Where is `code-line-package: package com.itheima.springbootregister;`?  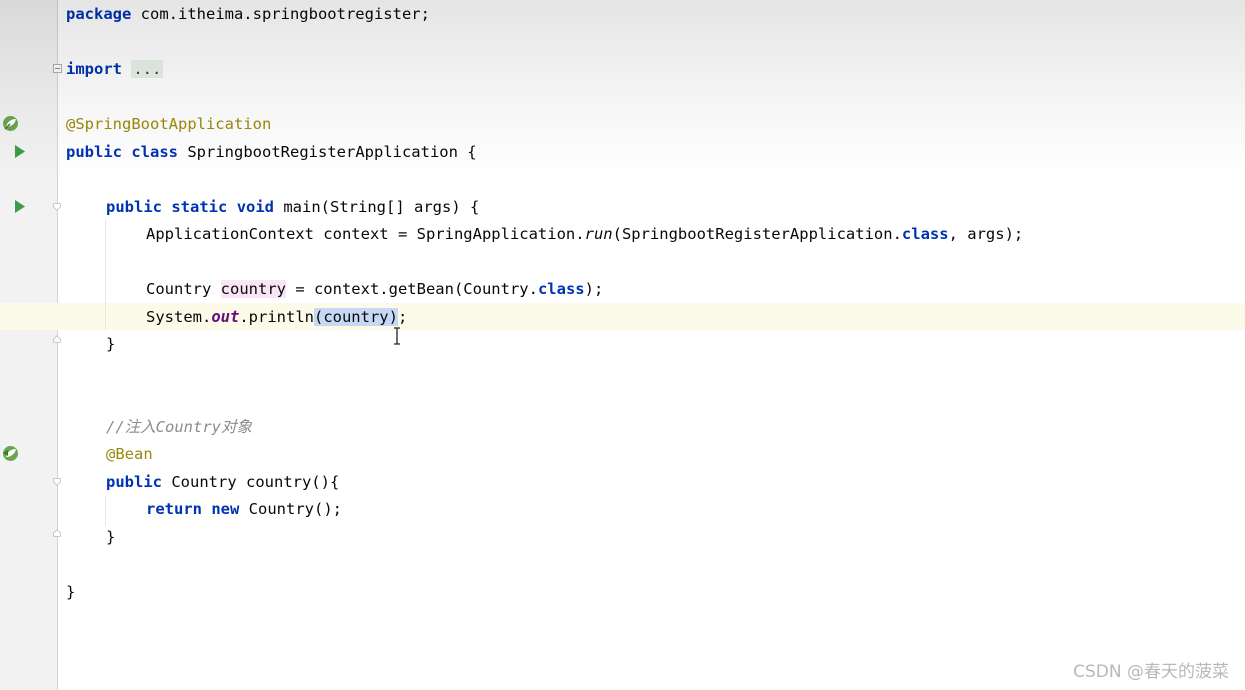 code-line-package: package com.itheima.springbootregister; is located at coordinates (248, 14).